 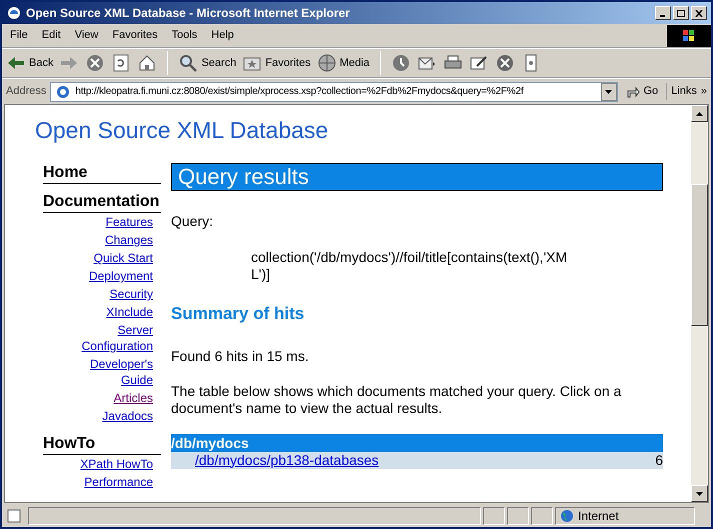 What do you see at coordinates (121, 63) in the screenshot?
I see `refresh-icon` at bounding box center [121, 63].